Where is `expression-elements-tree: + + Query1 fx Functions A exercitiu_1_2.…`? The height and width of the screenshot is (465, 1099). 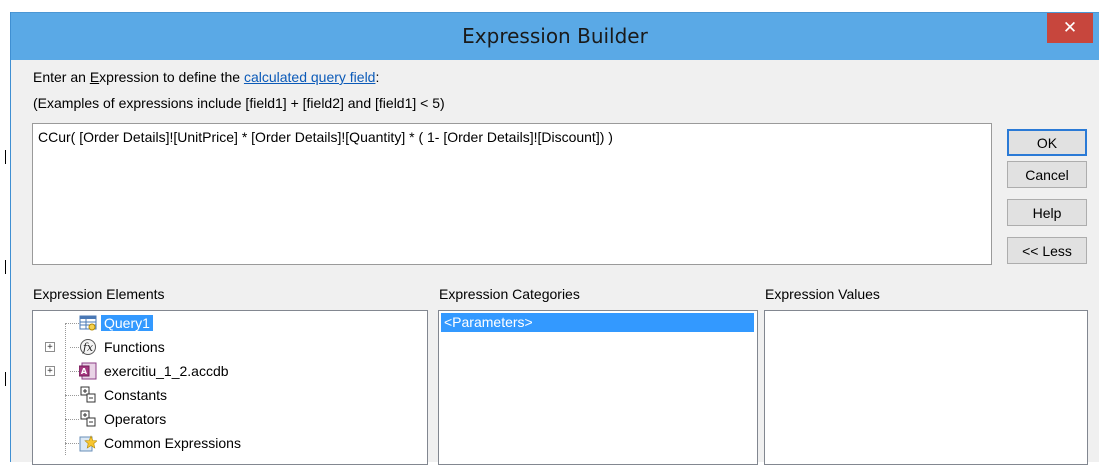 expression-elements-tree: + + Query1 fx Functions A exercitiu_1_2.… is located at coordinates (230, 387).